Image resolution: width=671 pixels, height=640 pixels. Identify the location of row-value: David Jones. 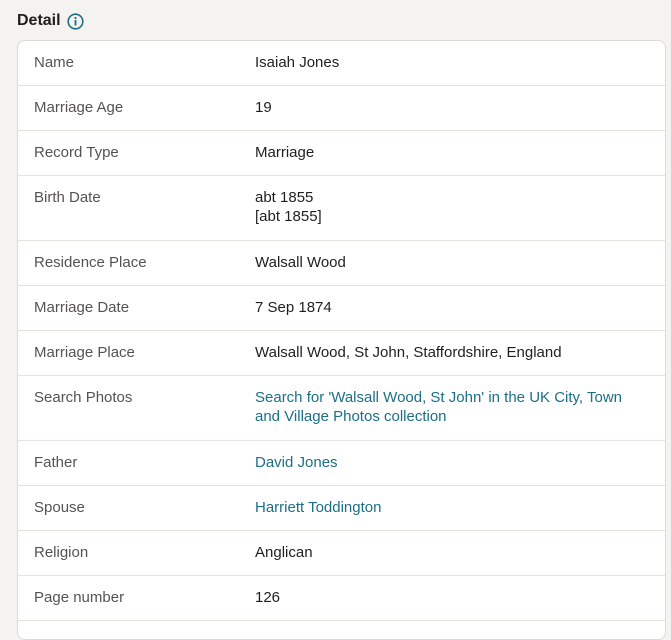
(460, 463).